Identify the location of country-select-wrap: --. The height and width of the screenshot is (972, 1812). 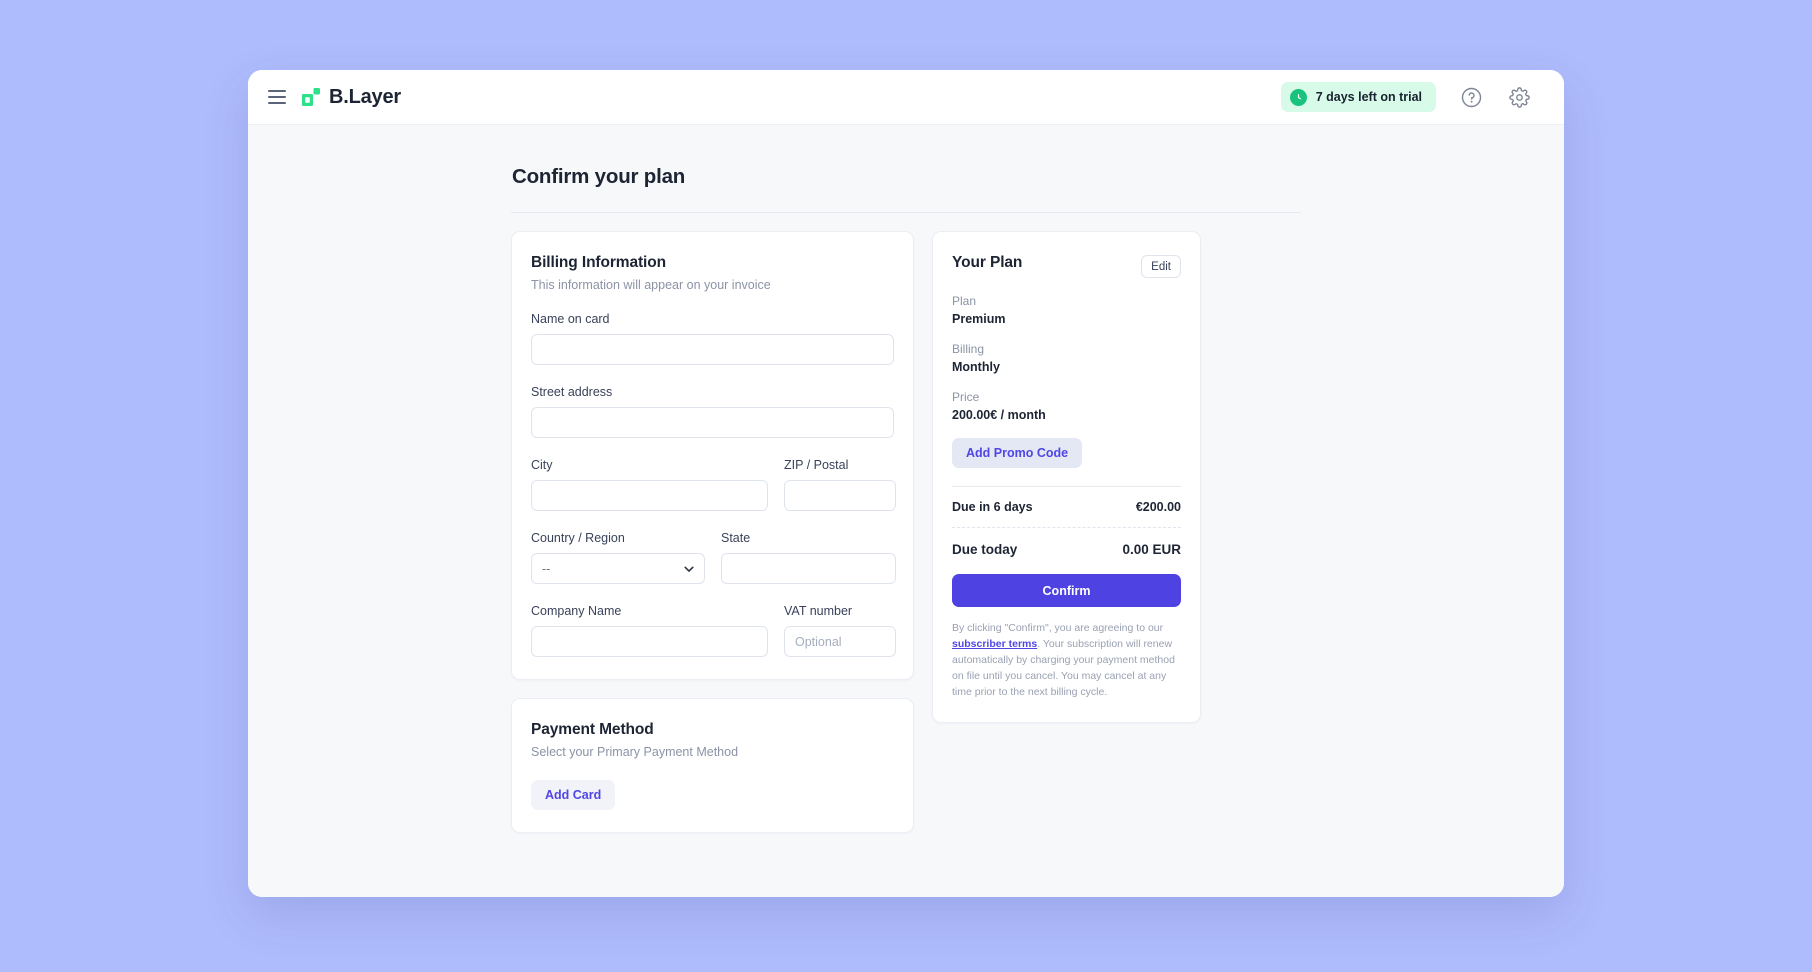
(618, 568).